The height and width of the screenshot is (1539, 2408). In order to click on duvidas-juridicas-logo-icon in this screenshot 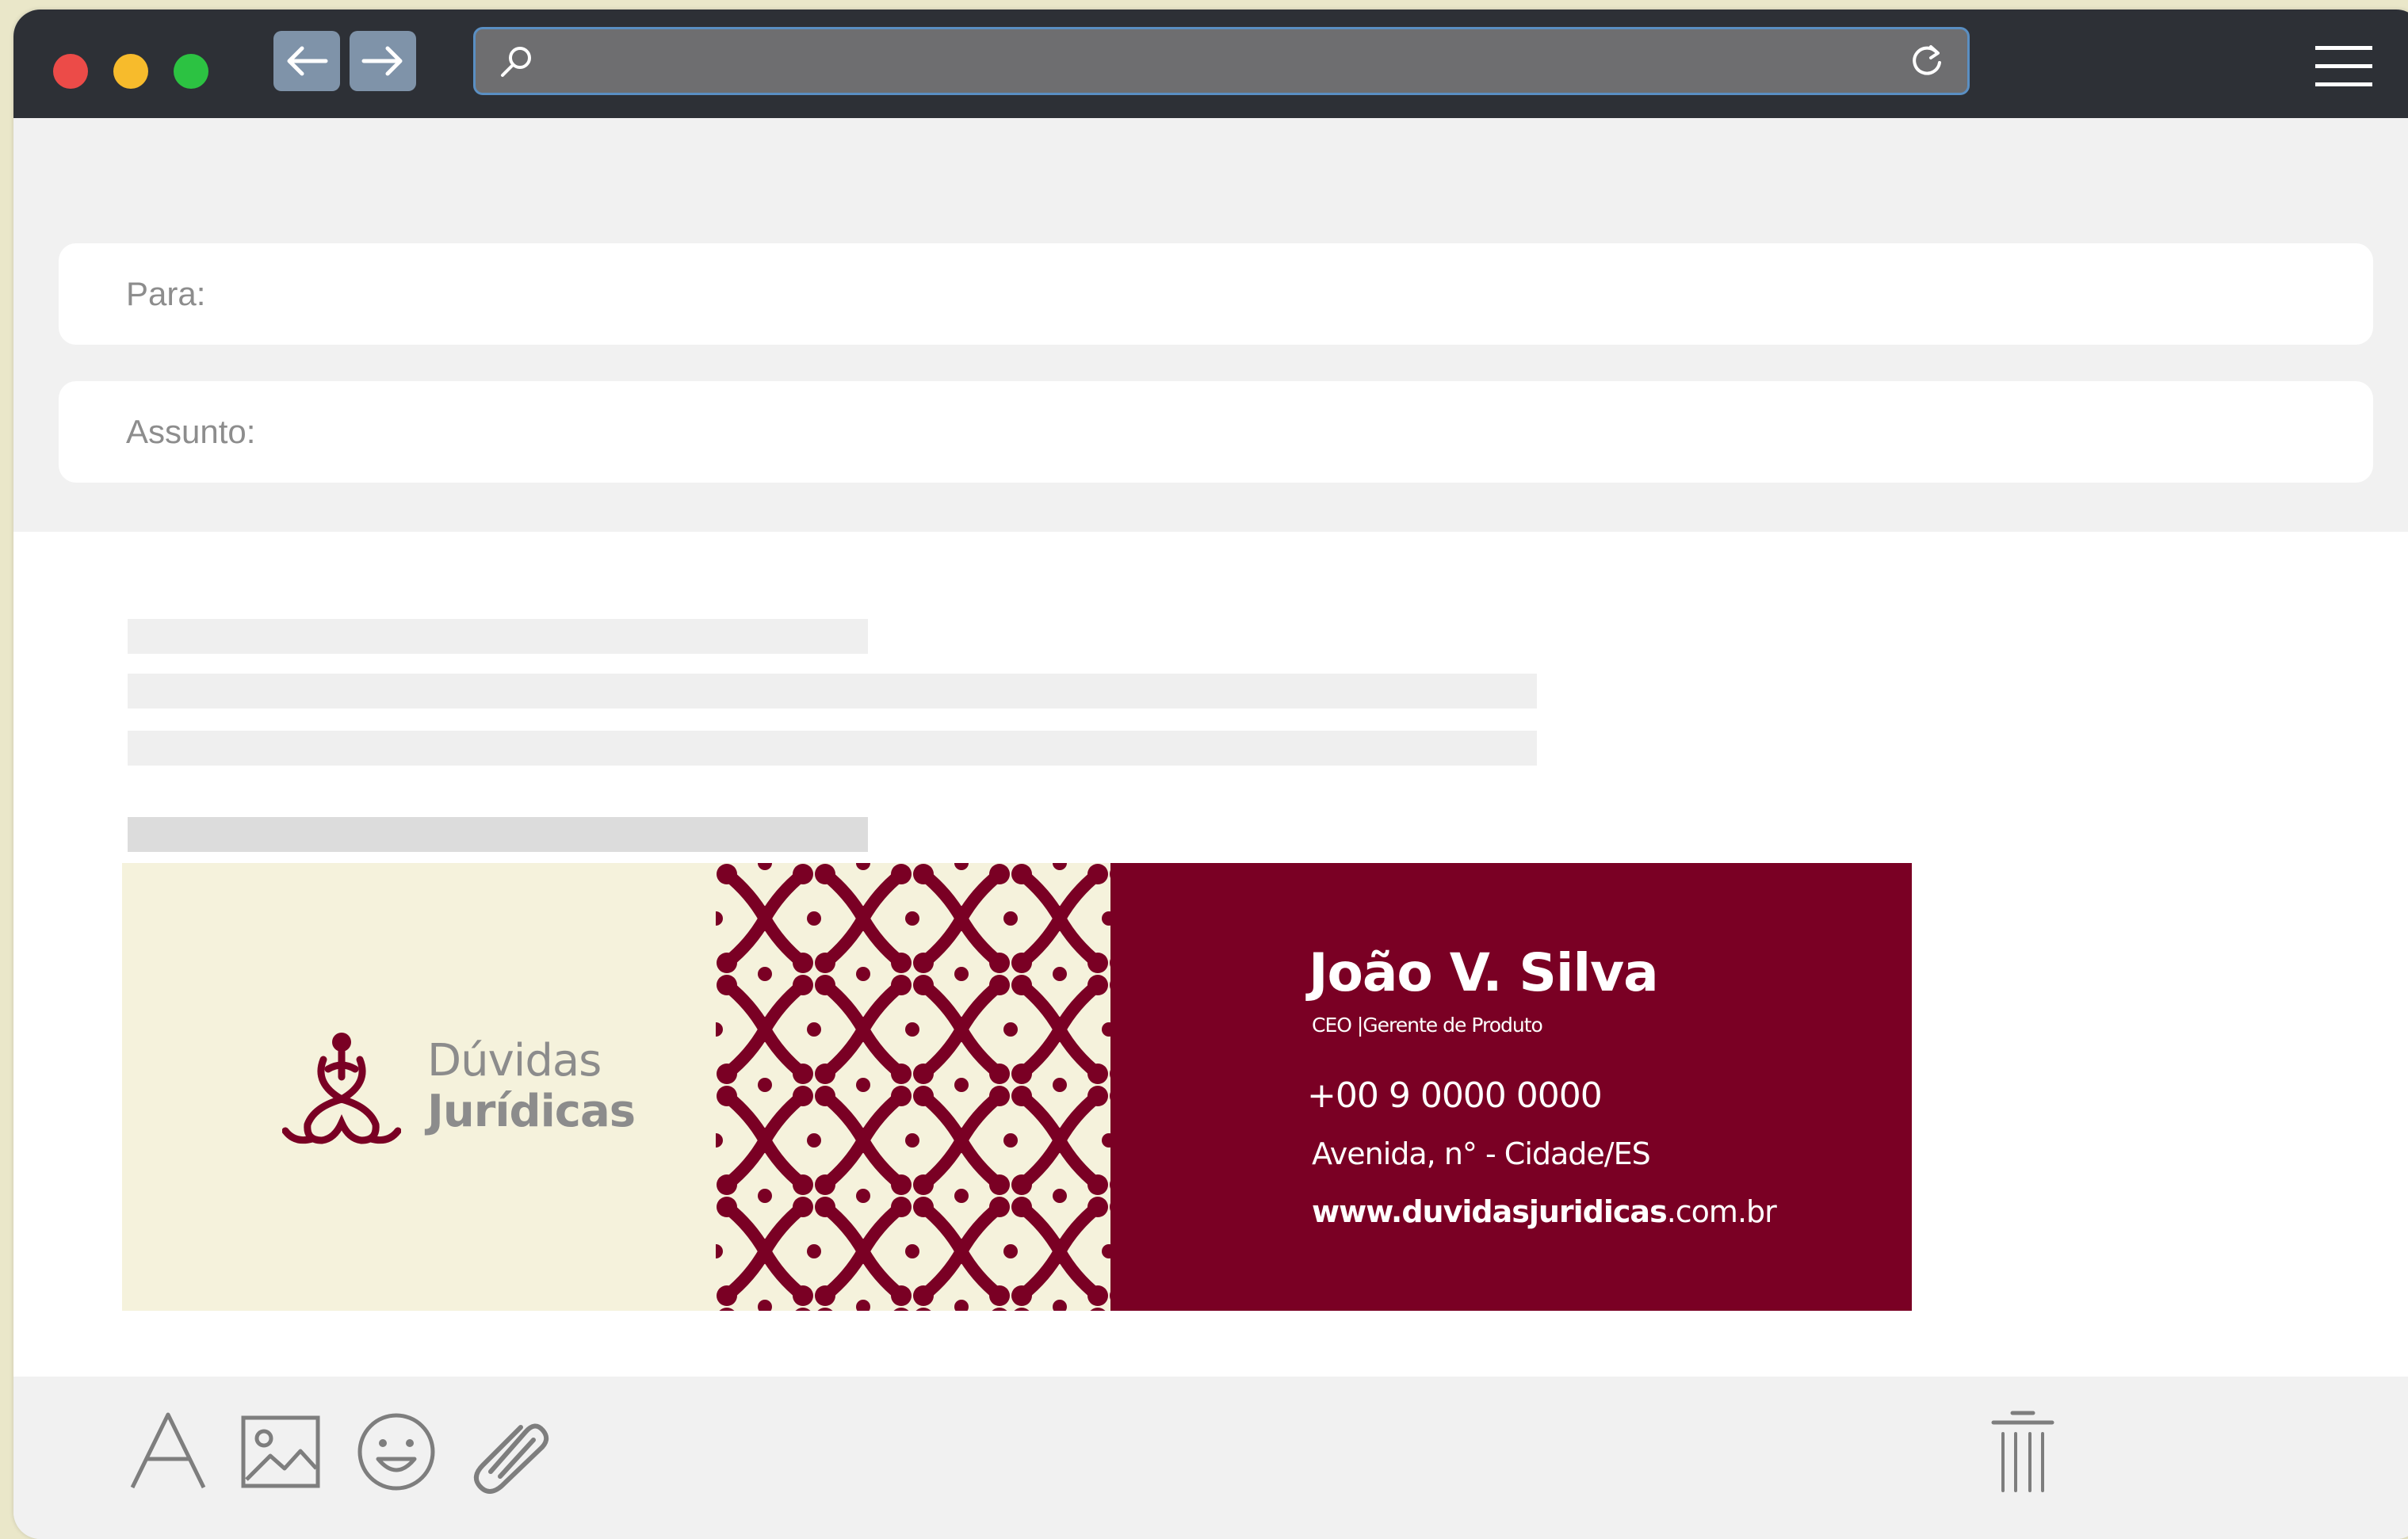, I will do `click(341, 1088)`.